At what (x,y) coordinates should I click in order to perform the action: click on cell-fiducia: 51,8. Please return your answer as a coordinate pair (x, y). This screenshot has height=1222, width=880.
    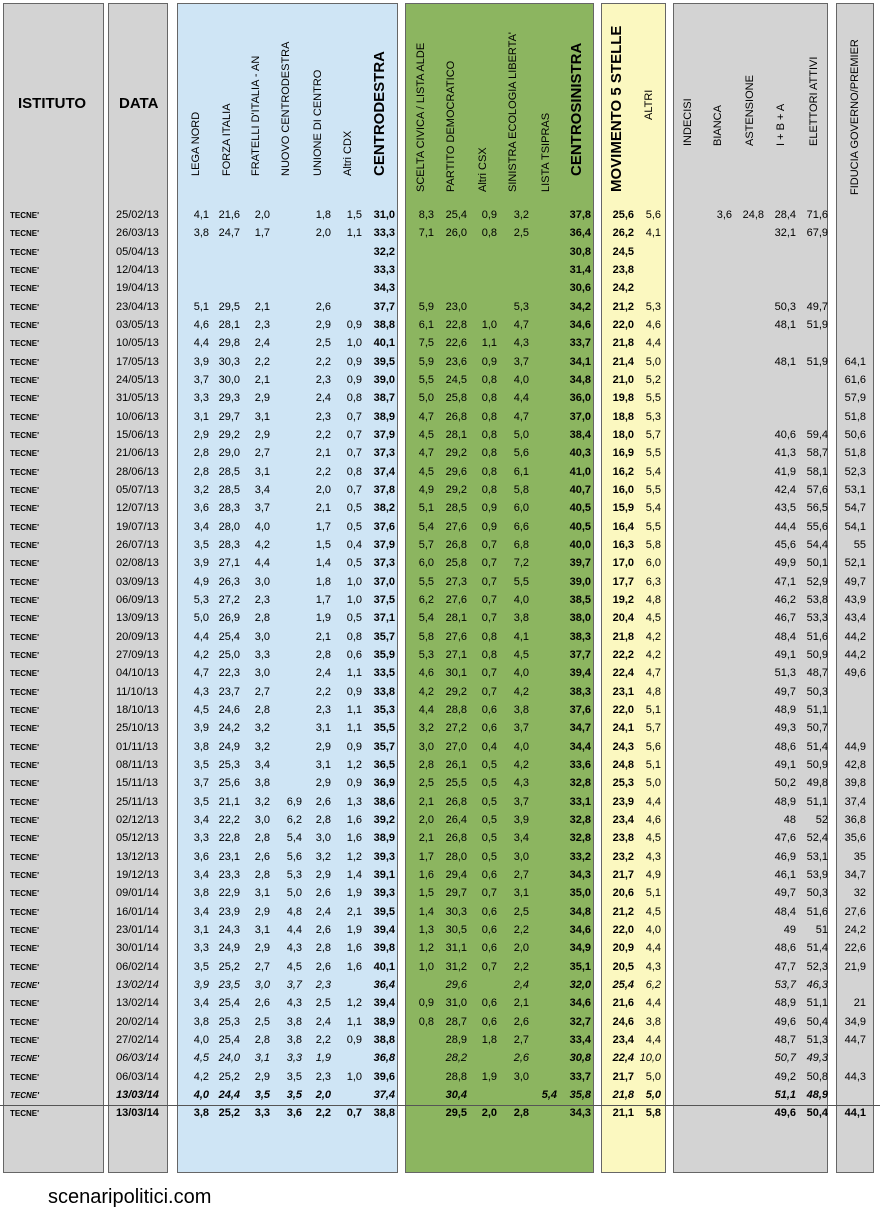
    Looking at the image, I should click on (855, 453).